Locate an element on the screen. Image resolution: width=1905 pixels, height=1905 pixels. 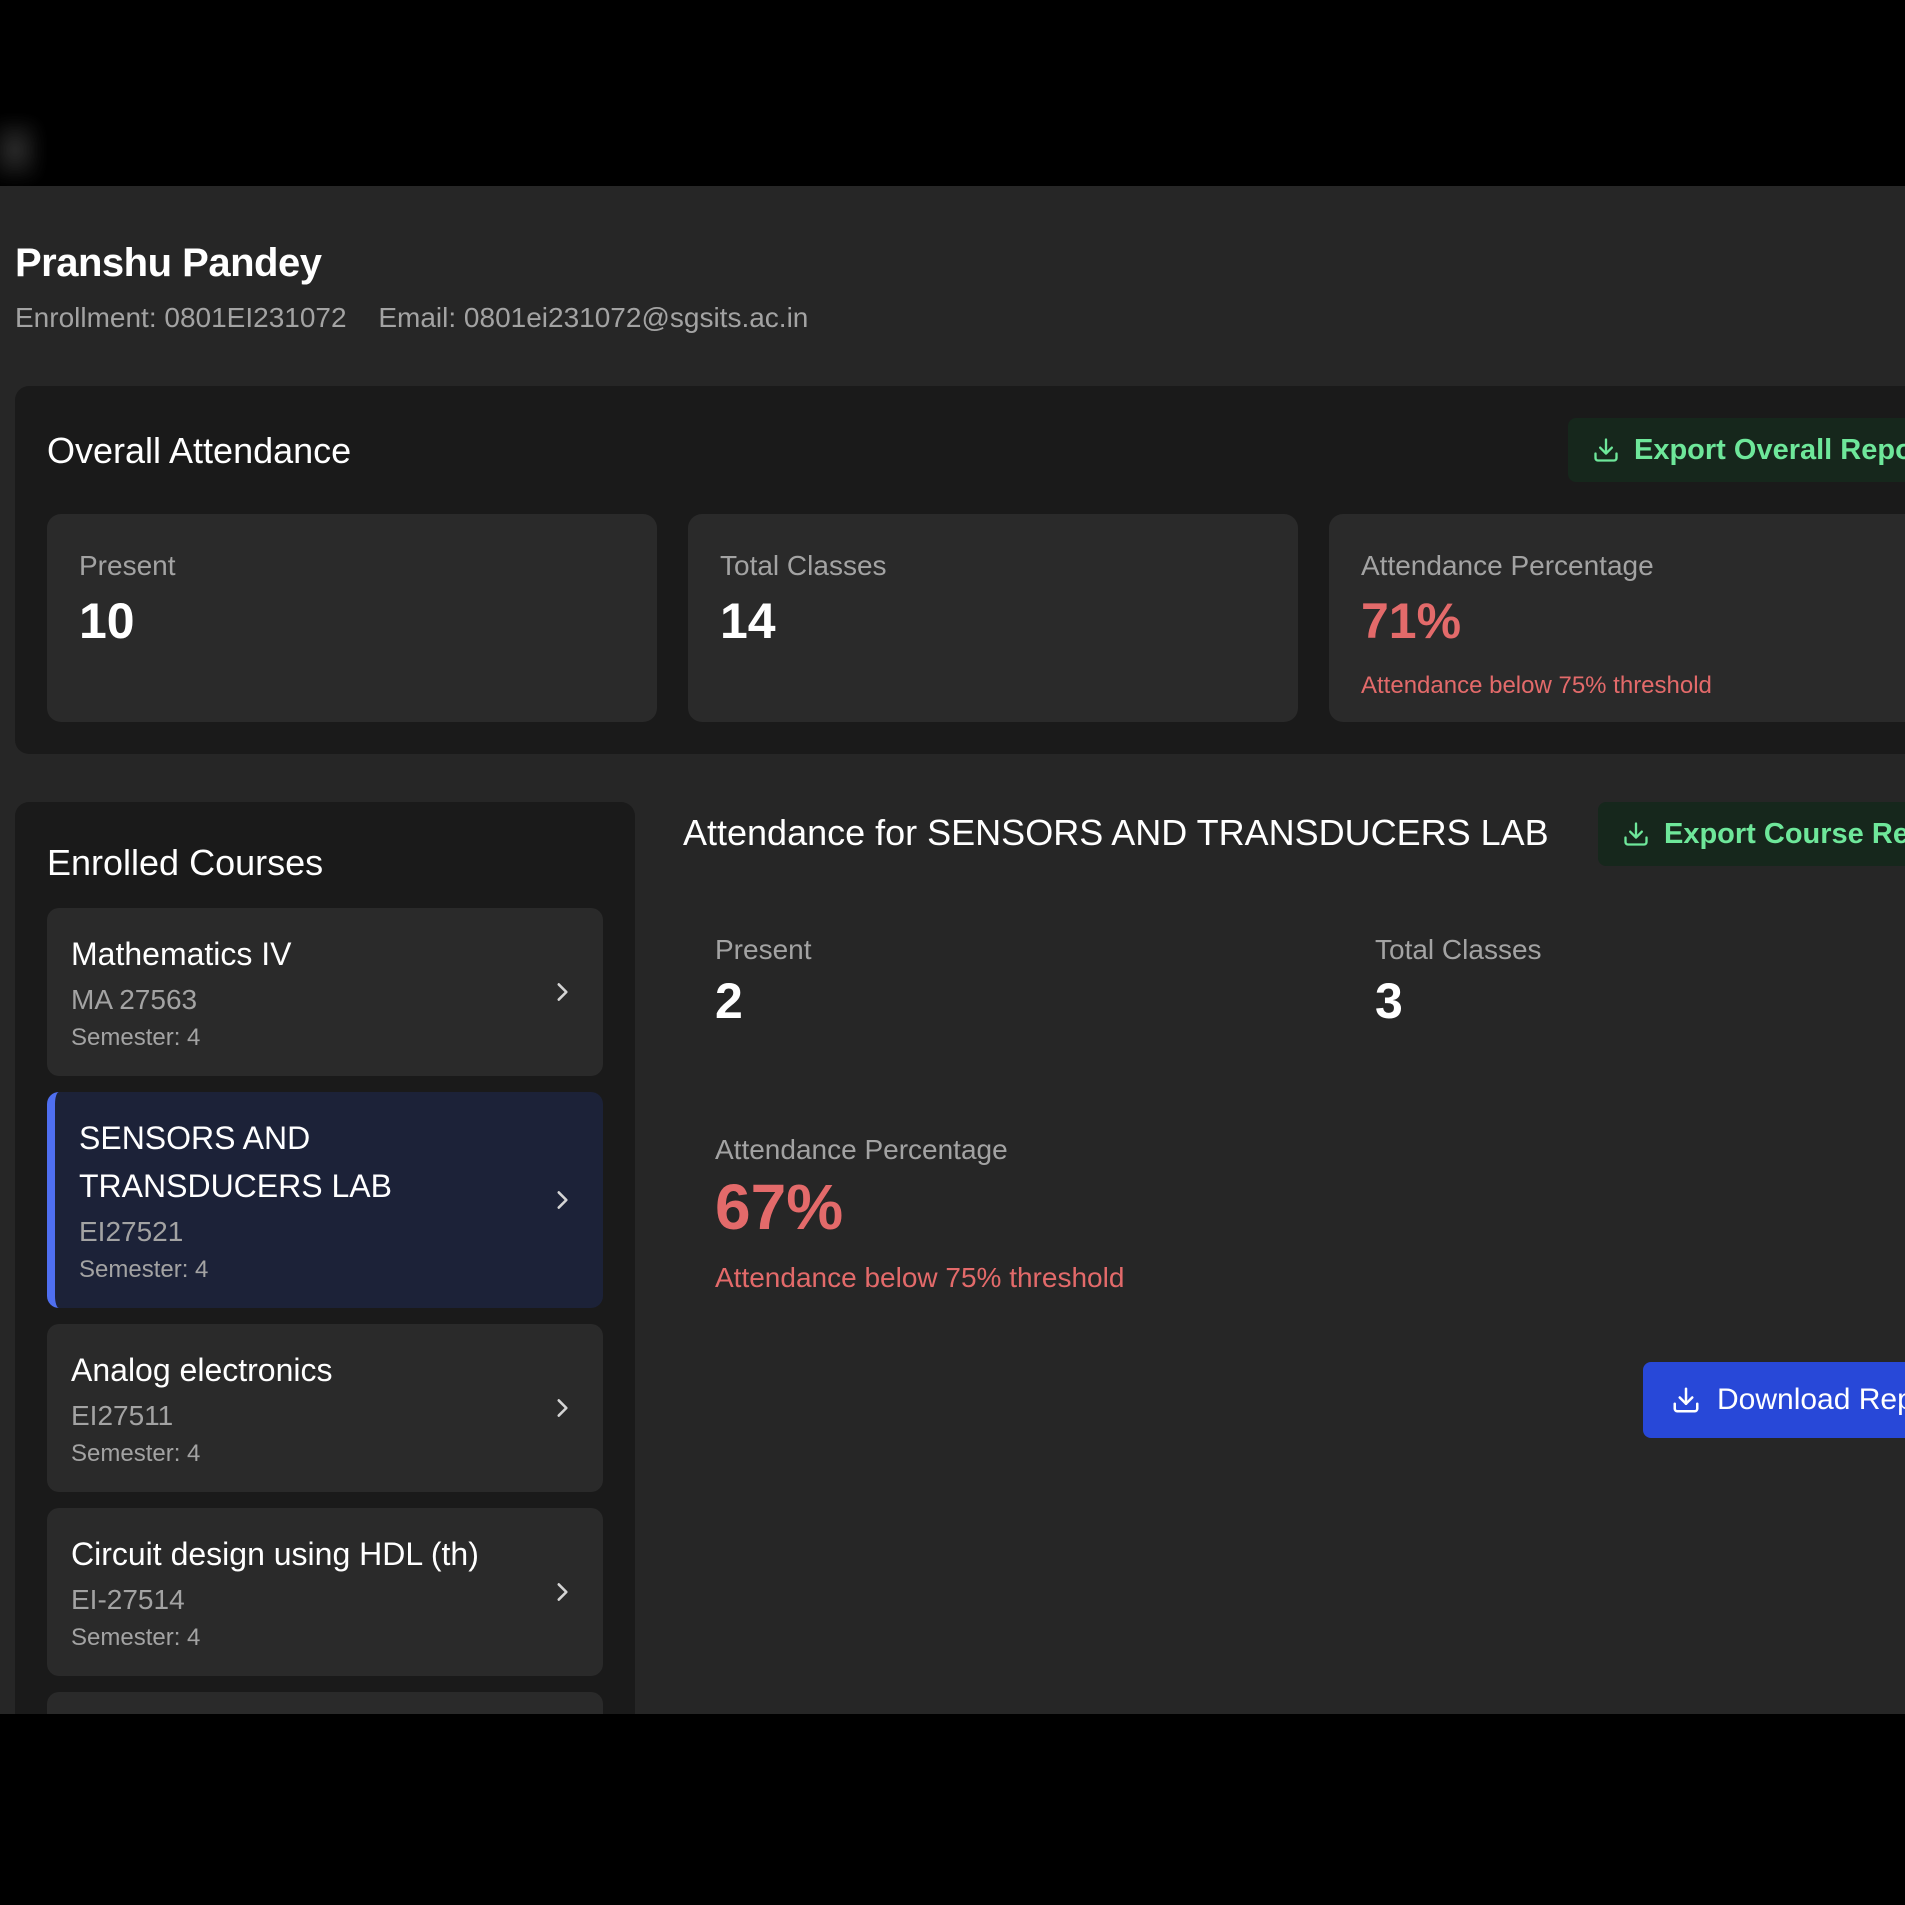
overall-total-value: 14 is located at coordinates (748, 621).